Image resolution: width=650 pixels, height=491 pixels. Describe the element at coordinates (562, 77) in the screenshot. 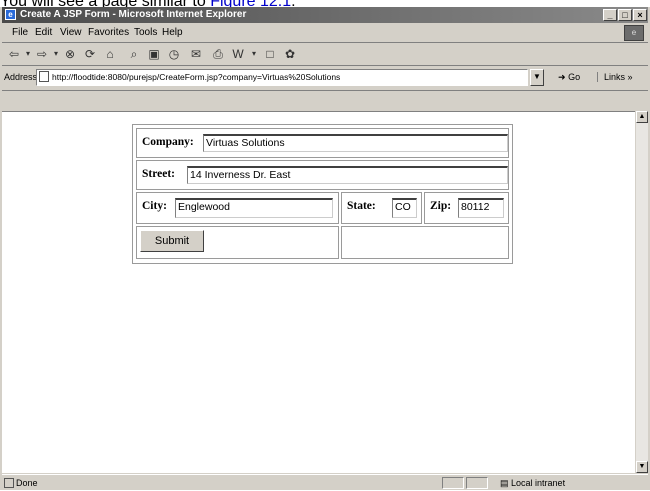

I see `go-arrow-icon: ➜` at that location.